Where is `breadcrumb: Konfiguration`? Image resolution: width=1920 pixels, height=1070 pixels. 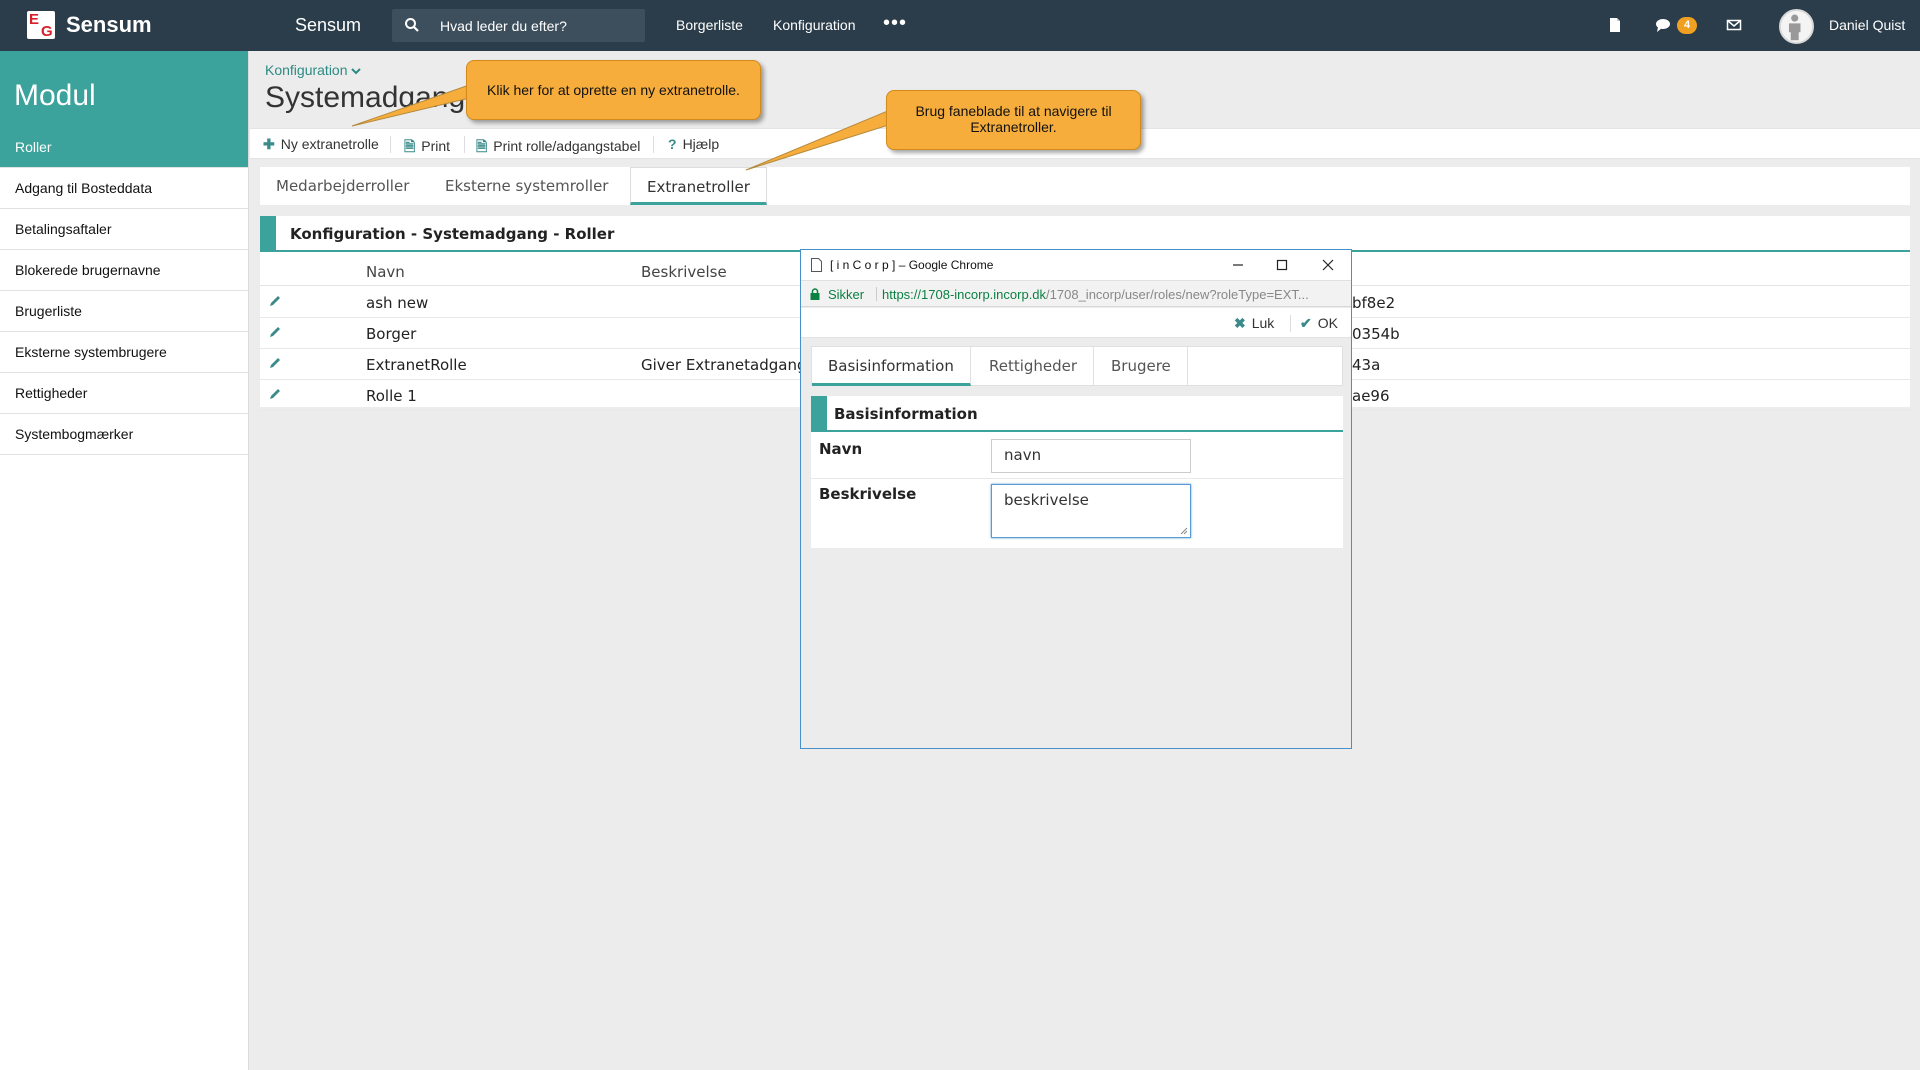
breadcrumb: Konfiguration is located at coordinates (313, 70).